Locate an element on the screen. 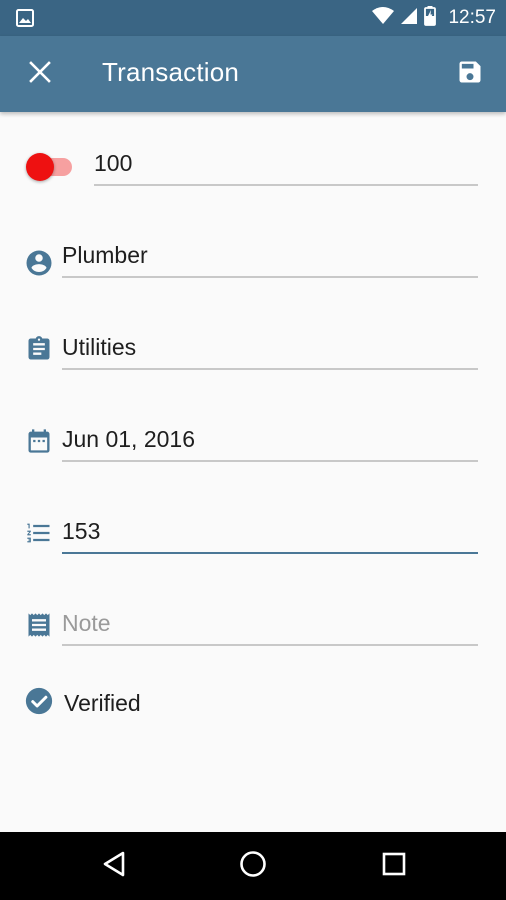 The height and width of the screenshot is (900, 506). number-field: 153 is located at coordinates (270, 534).